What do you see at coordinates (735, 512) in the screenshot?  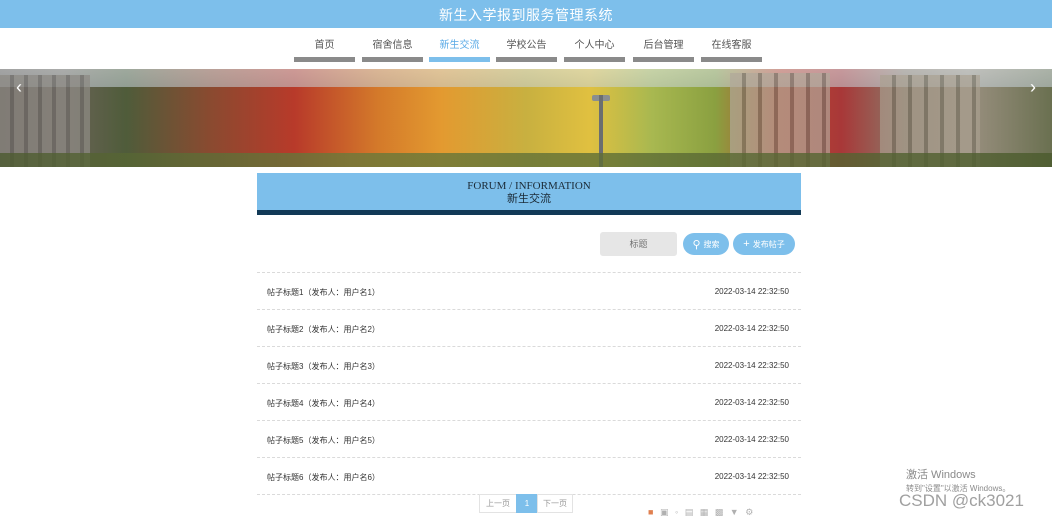 I see `app-icon: ▼` at bounding box center [735, 512].